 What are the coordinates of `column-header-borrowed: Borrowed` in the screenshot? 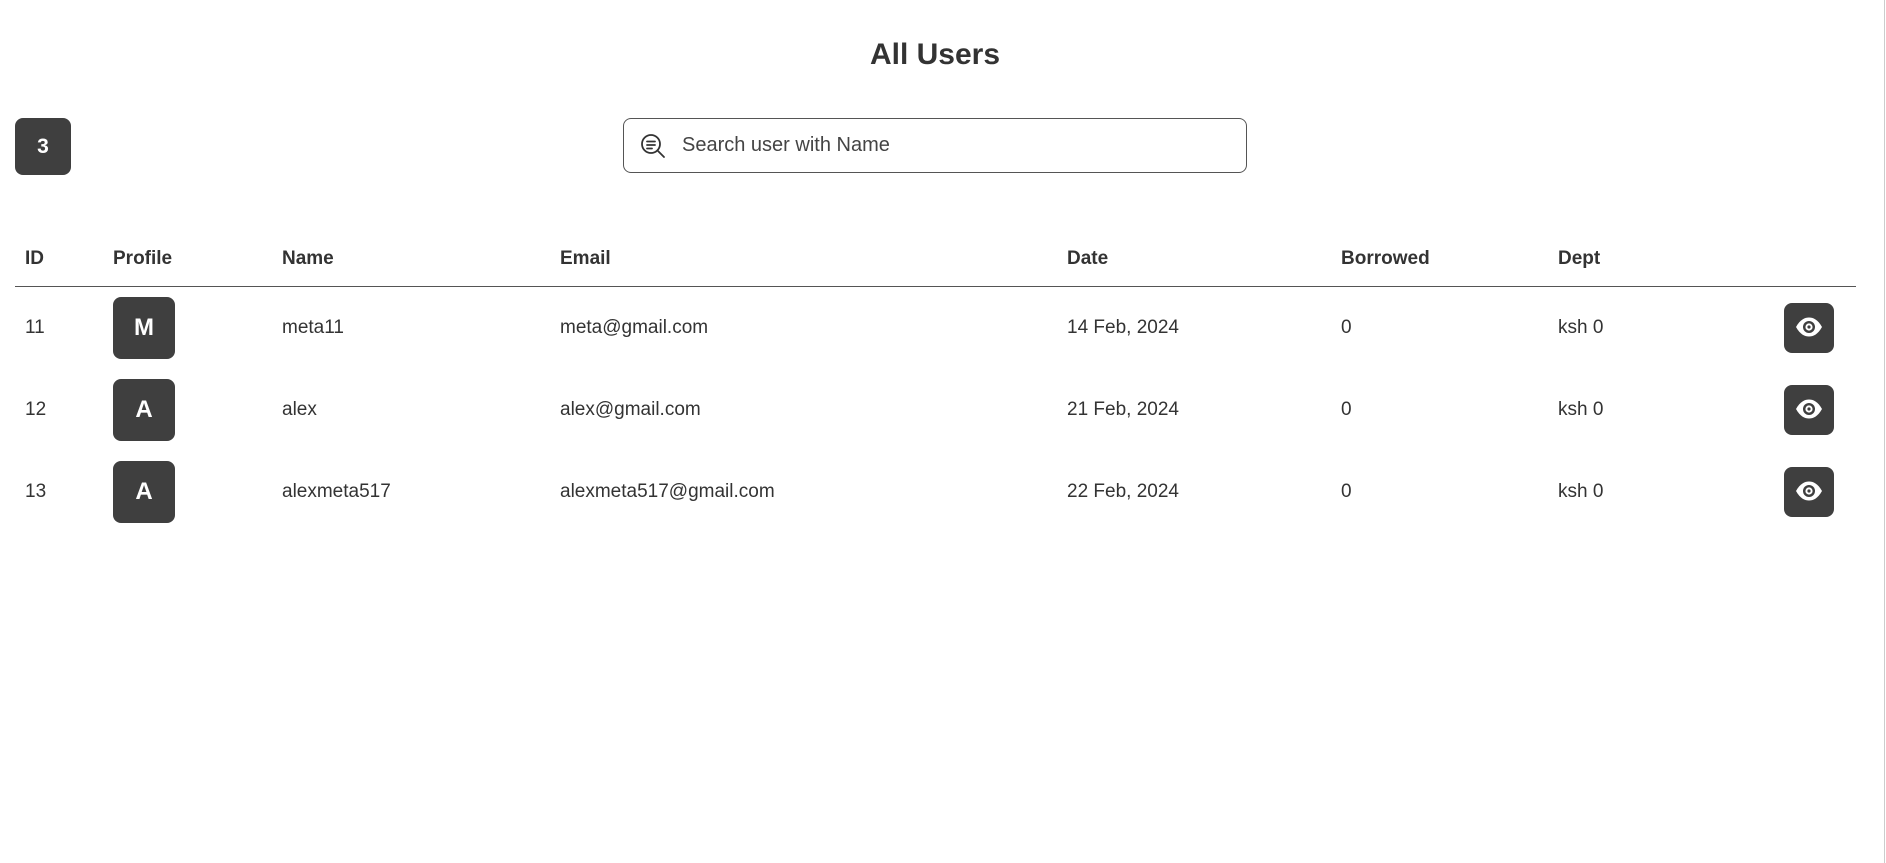 It's located at (1439, 259).